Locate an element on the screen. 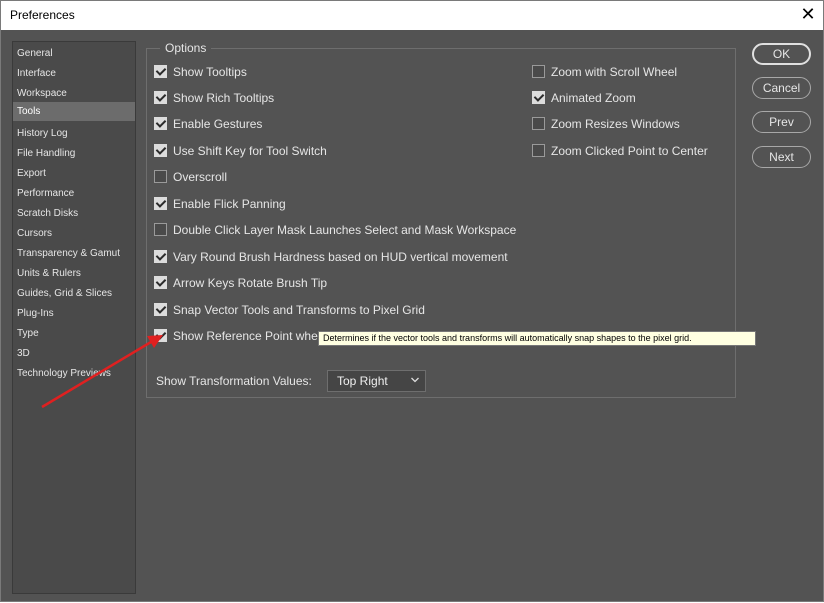 The image size is (824, 603). option-label: Arrow Keys Rotate Brush Tip is located at coordinates (250, 283).